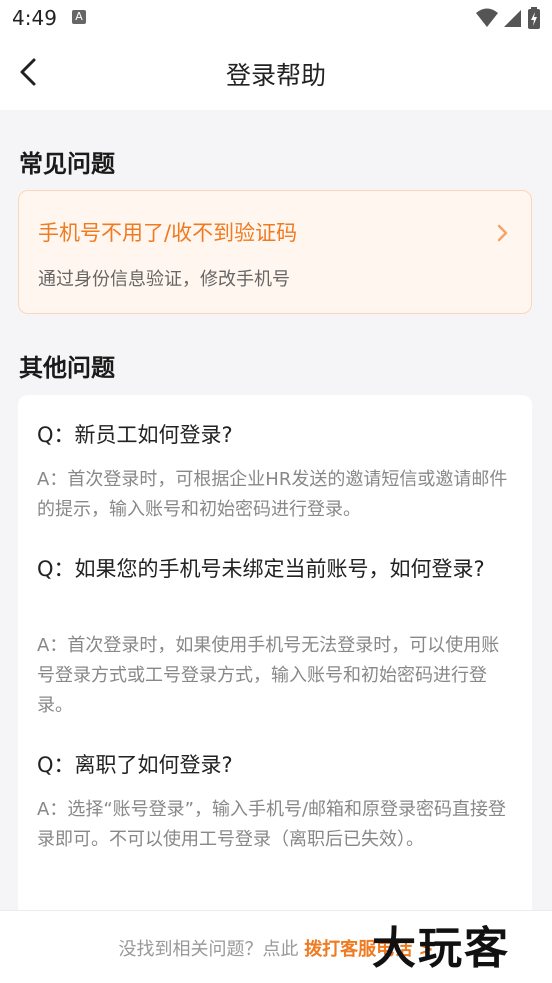  What do you see at coordinates (67, 164) in the screenshot?
I see `section-title-common: 常见问题` at bounding box center [67, 164].